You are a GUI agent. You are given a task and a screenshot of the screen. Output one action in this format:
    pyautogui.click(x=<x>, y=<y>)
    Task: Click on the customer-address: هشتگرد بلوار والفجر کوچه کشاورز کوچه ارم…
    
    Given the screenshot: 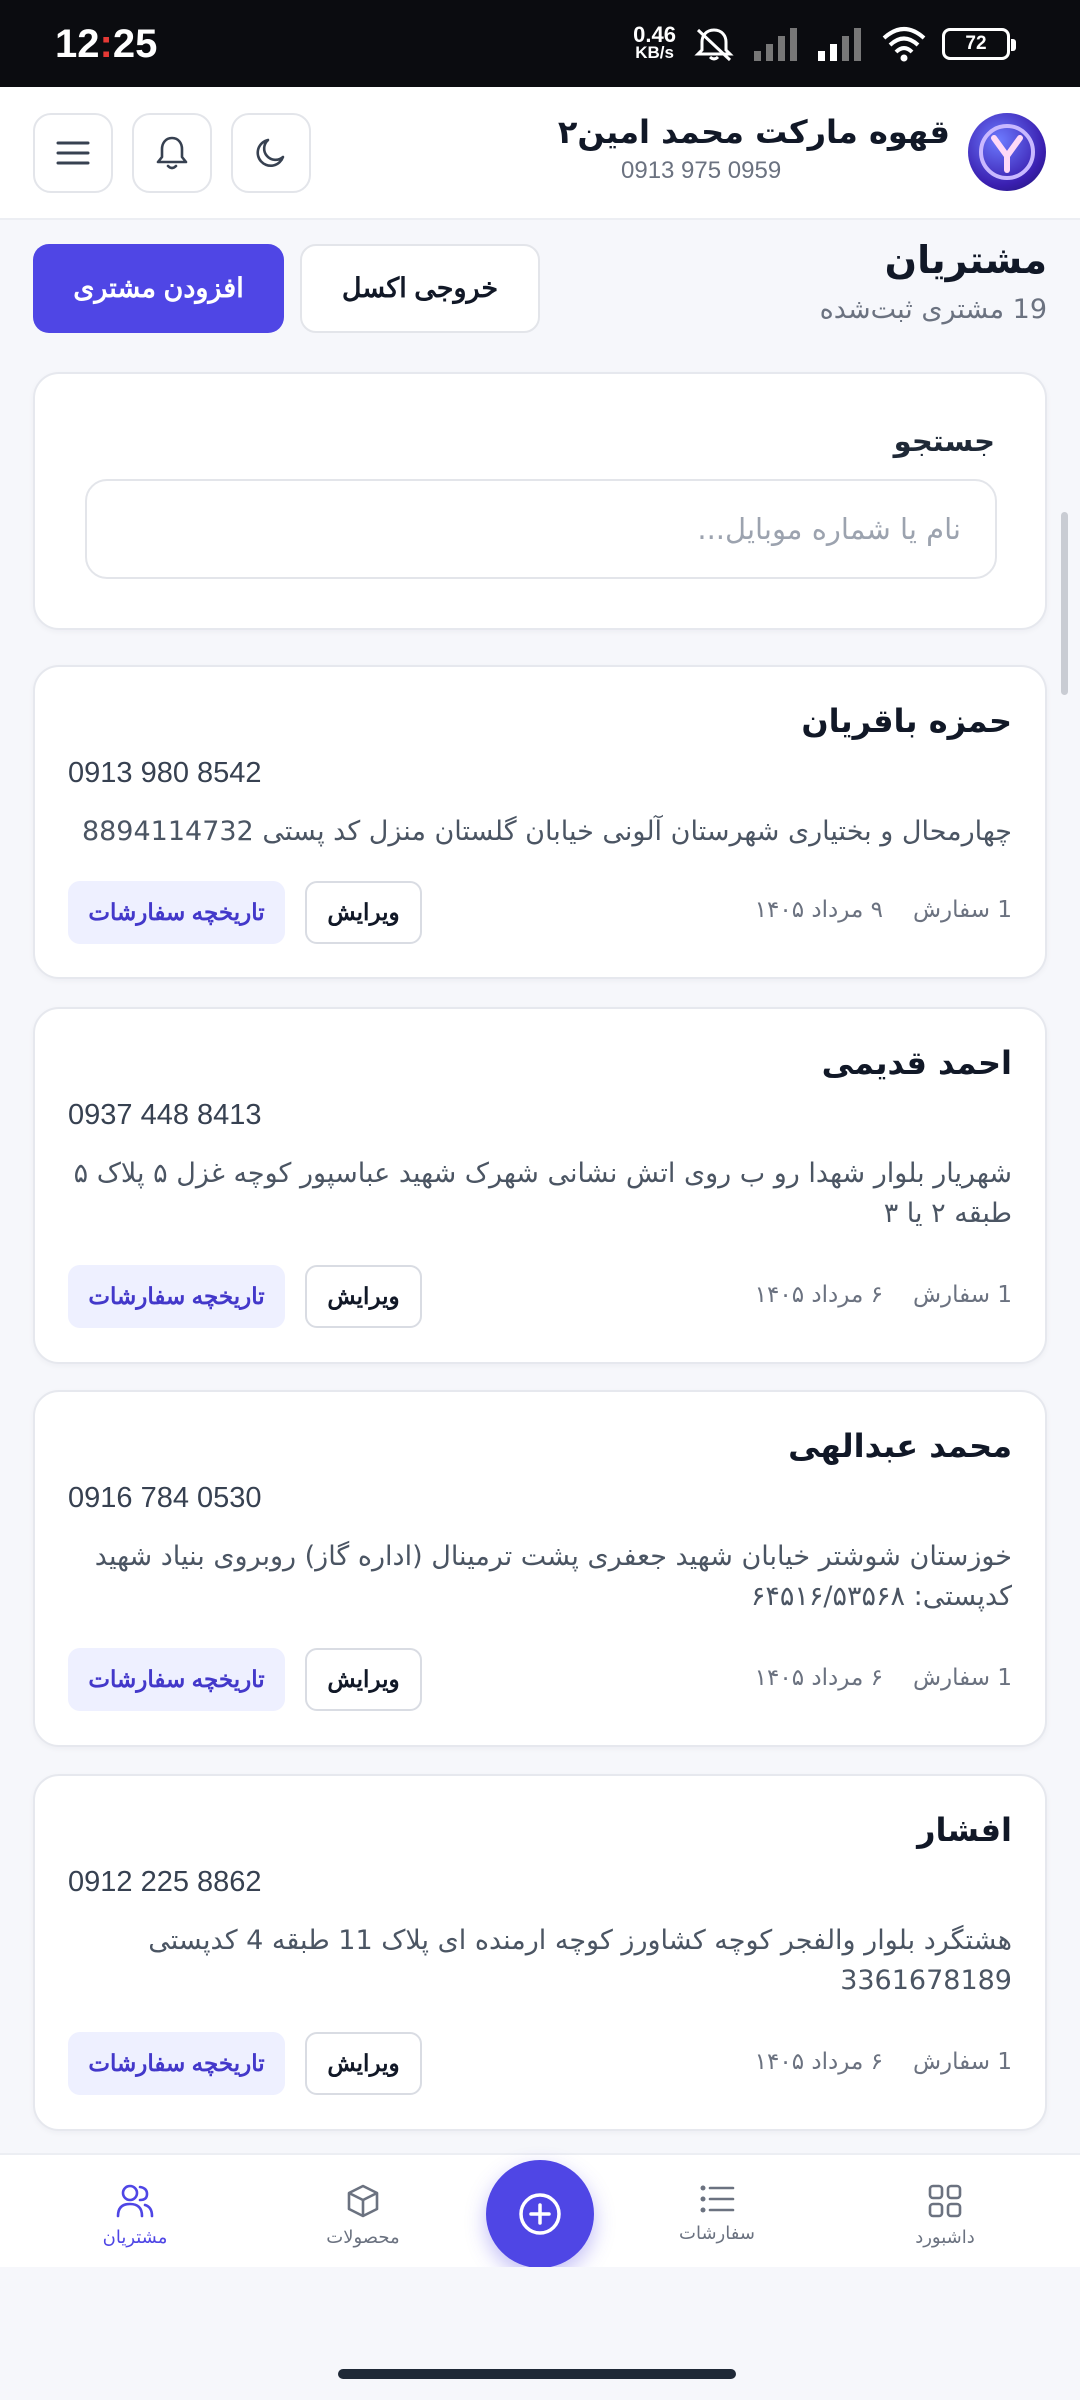 What is the action you would take?
    pyautogui.click(x=580, y=1960)
    